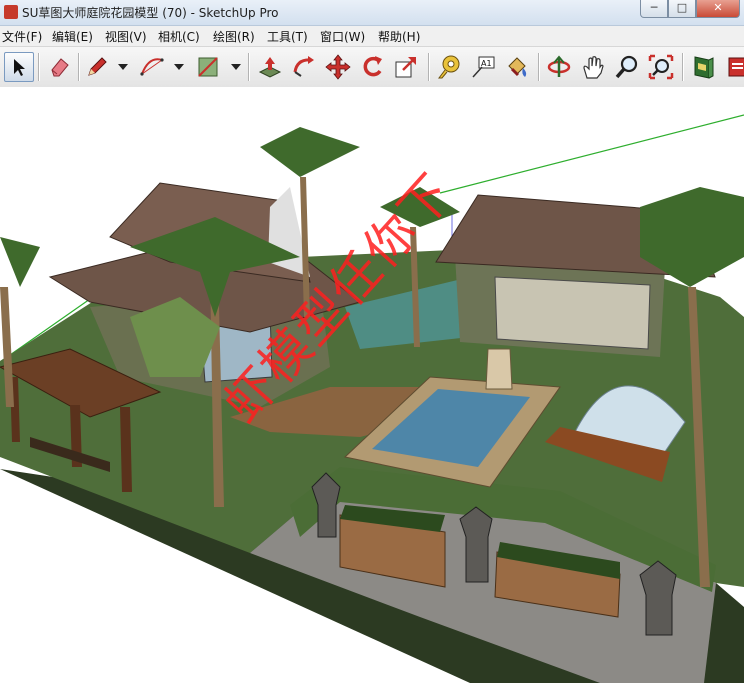  I want to click on warehouse-tool-button, so click(703, 67).